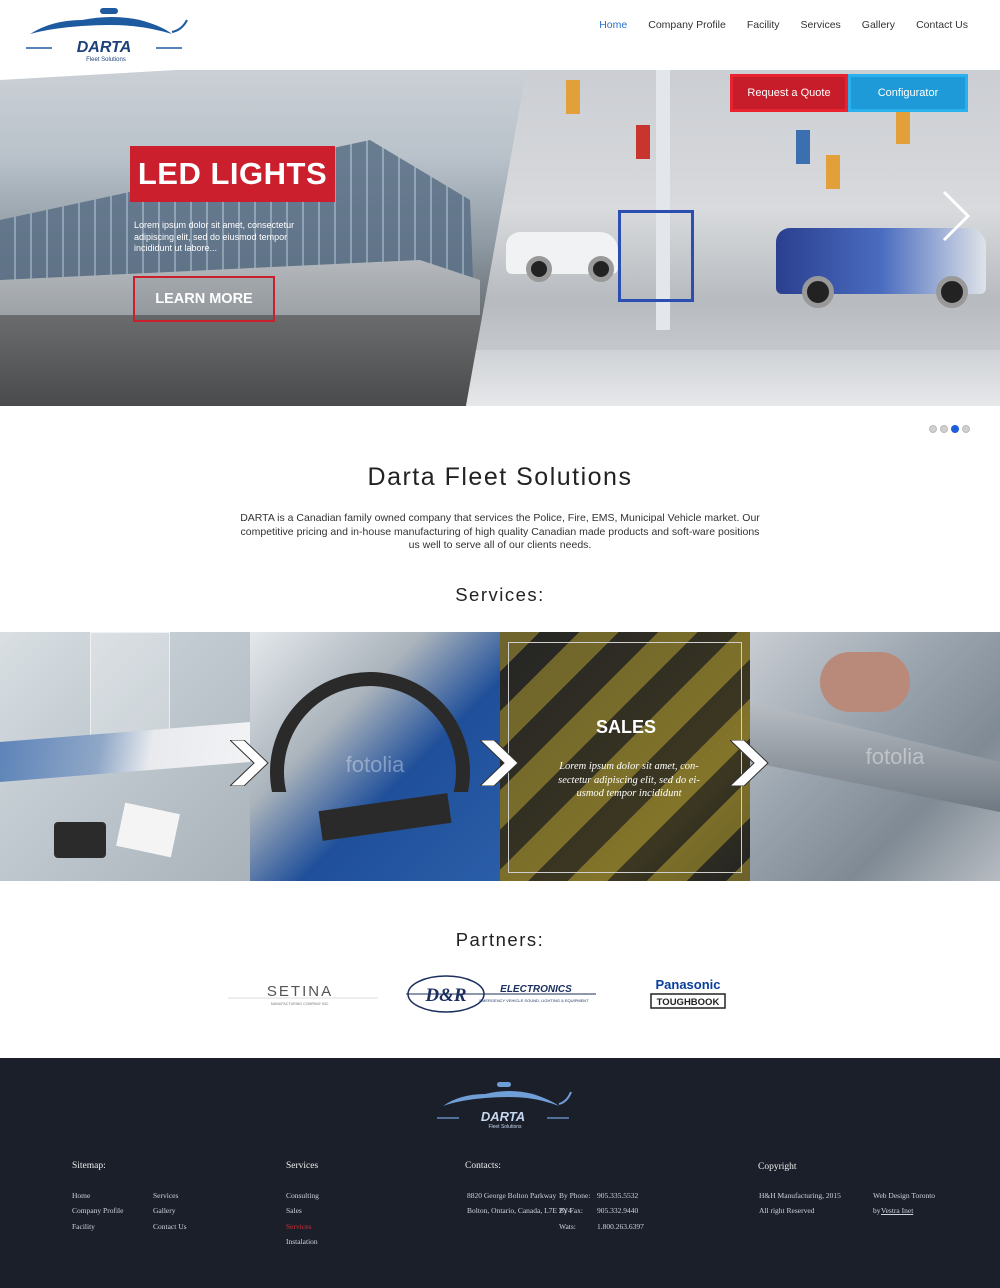  What do you see at coordinates (294, 1210) in the screenshot?
I see `footer-service-sales: Sales` at bounding box center [294, 1210].